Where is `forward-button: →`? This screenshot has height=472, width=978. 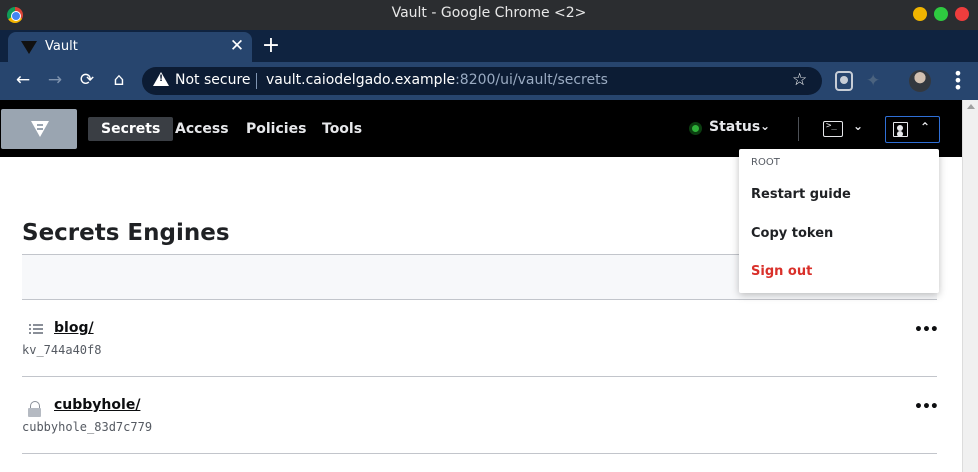 forward-button: → is located at coordinates (55, 80).